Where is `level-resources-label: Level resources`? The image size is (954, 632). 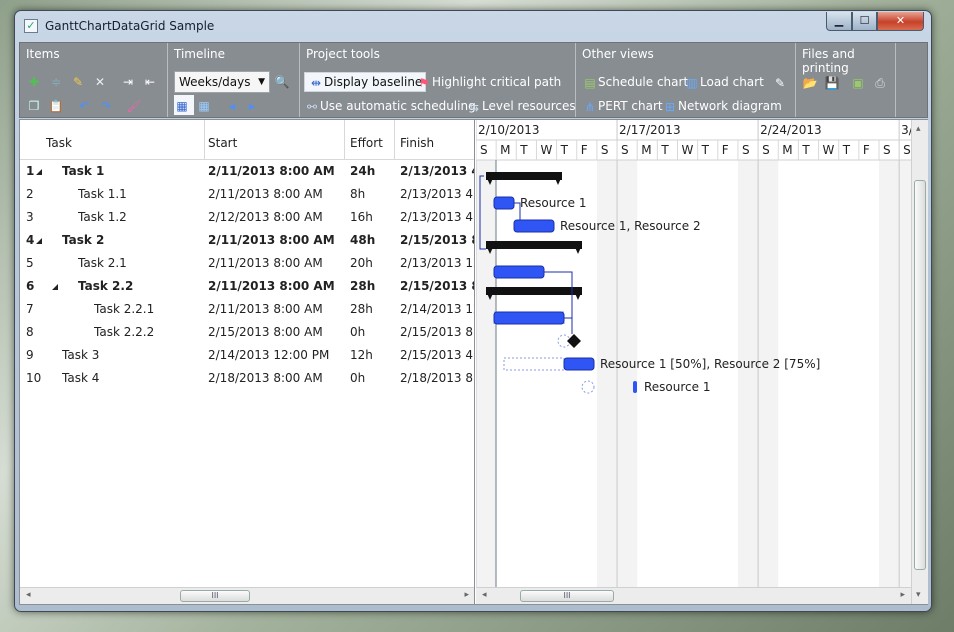
level-resources-label: Level resources is located at coordinates (529, 106).